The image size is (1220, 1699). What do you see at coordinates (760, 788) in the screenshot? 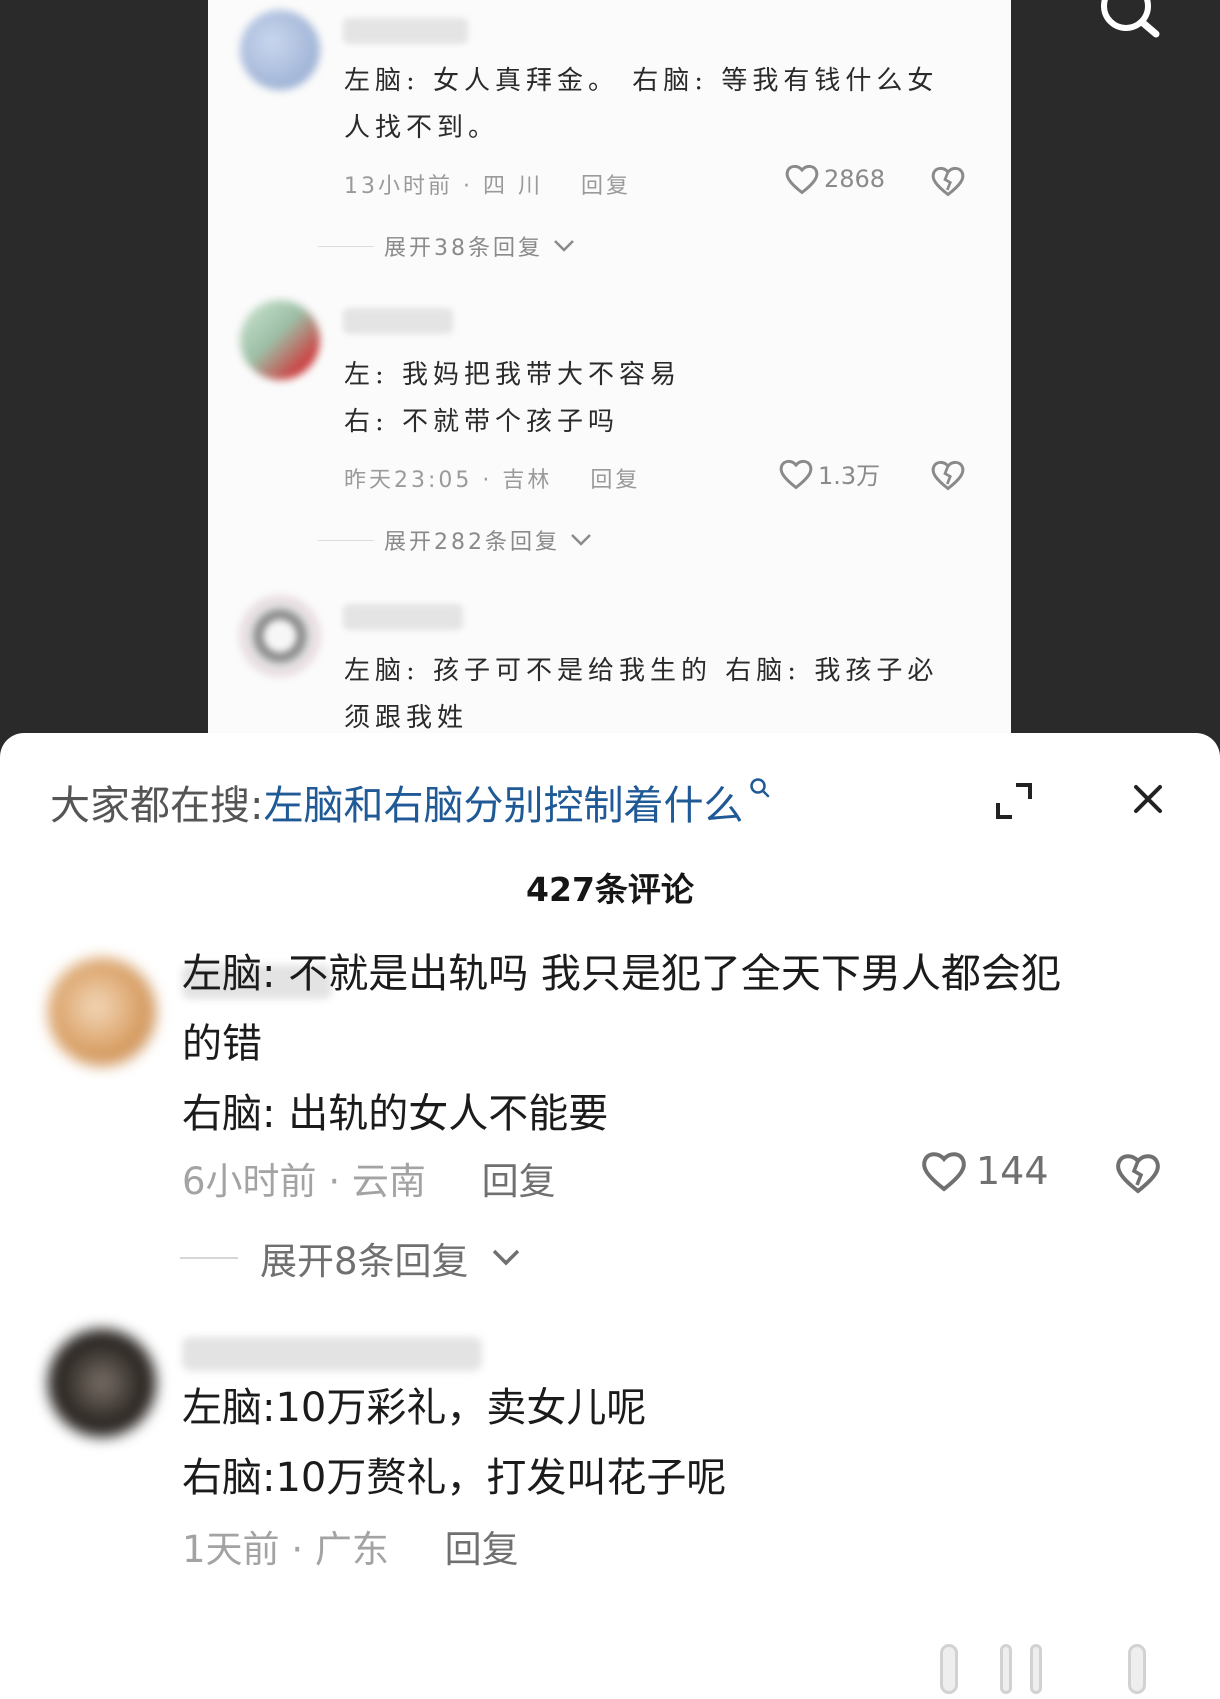
I see `magnifier-icon` at bounding box center [760, 788].